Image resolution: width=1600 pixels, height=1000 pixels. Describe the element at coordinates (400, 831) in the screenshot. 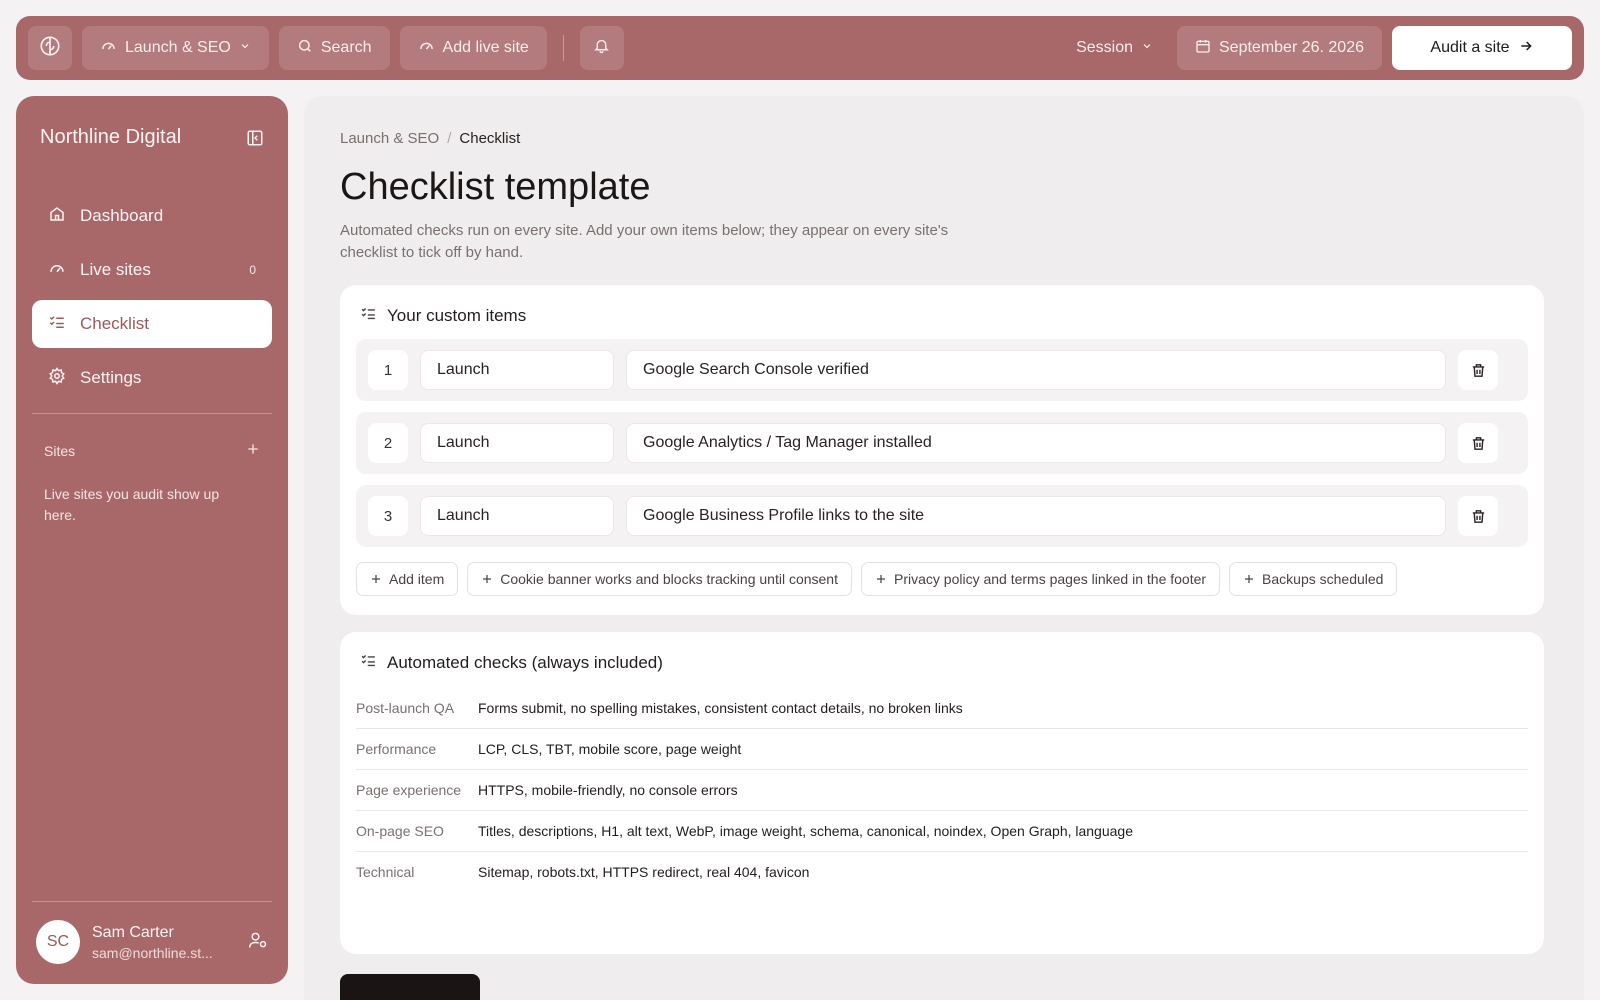

I see `check-category: On-page SEO` at that location.